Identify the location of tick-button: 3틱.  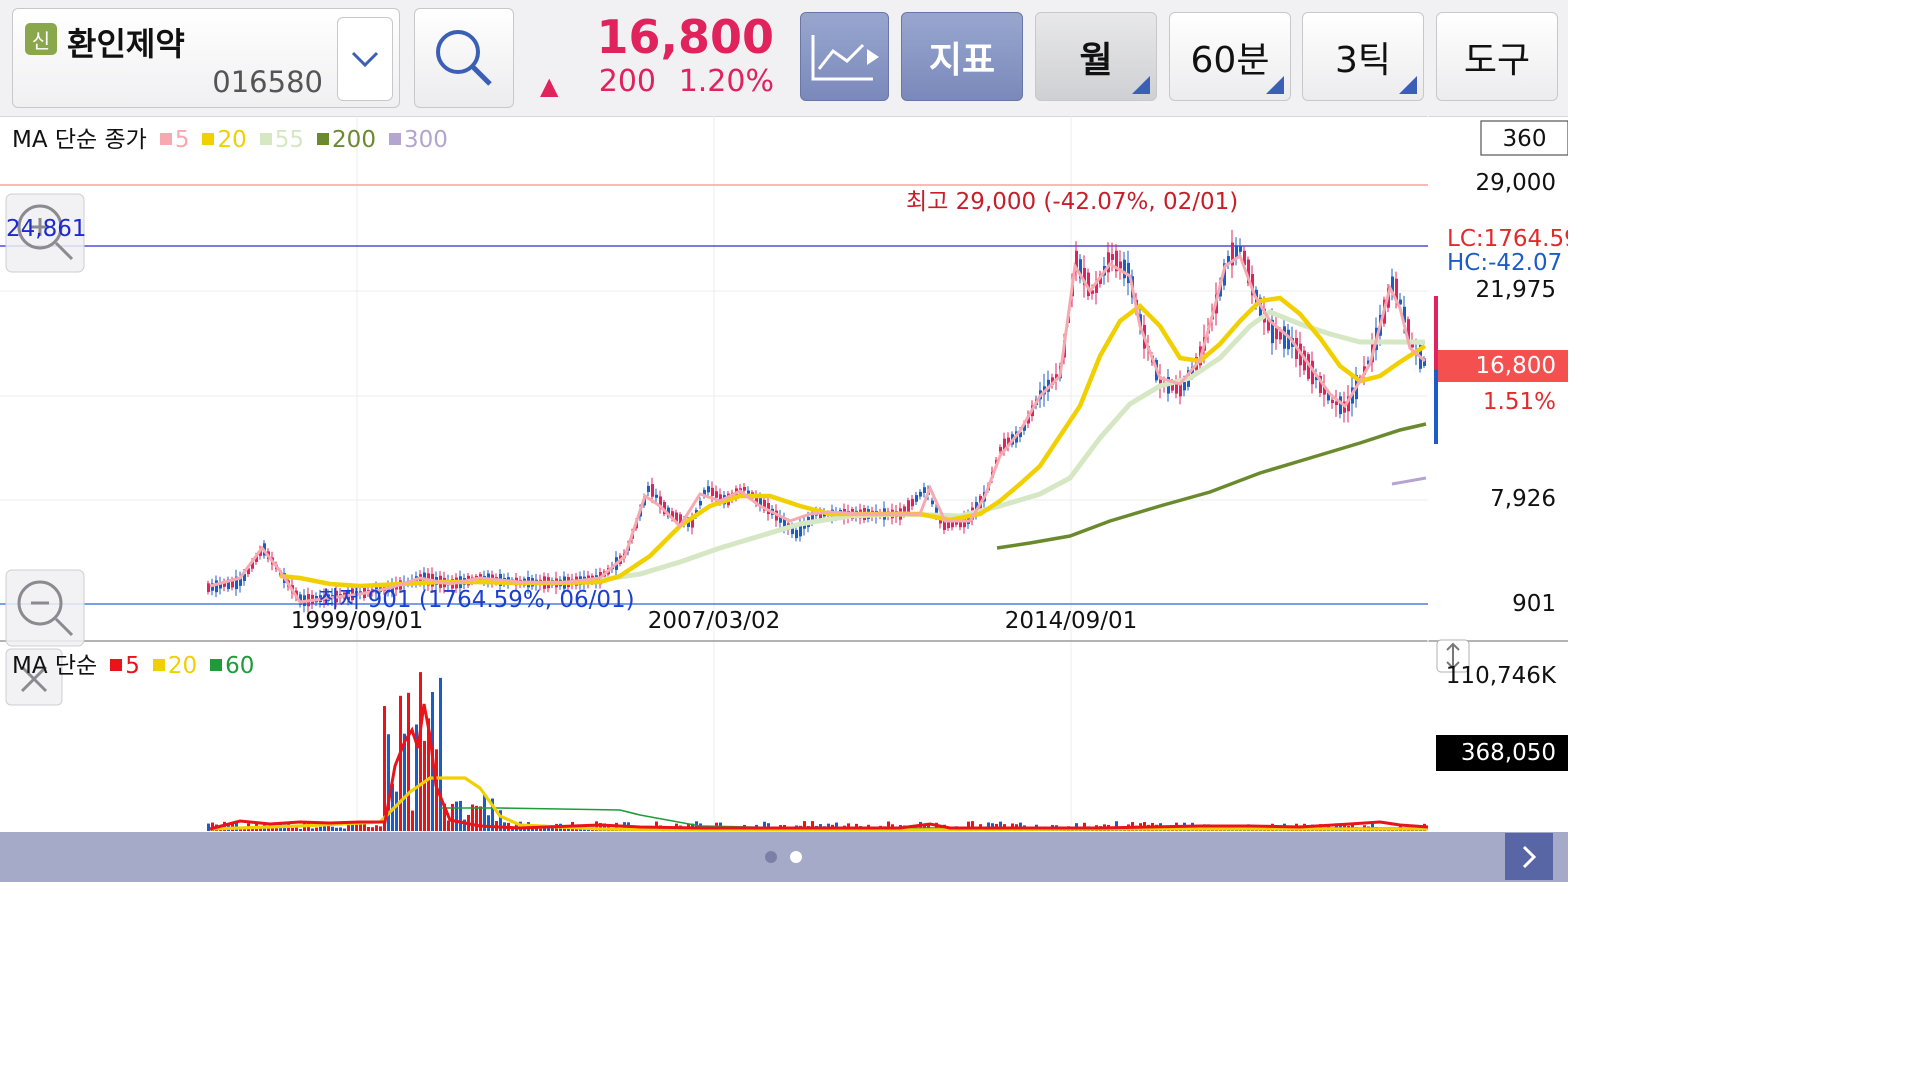
(1363, 56).